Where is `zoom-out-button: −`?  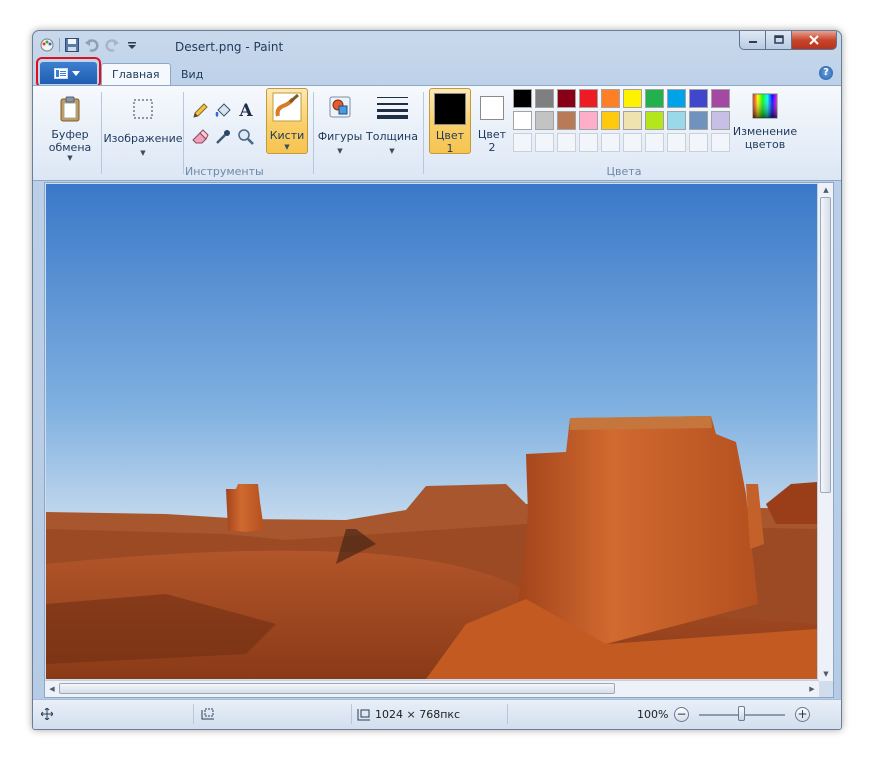 zoom-out-button: − is located at coordinates (681, 714).